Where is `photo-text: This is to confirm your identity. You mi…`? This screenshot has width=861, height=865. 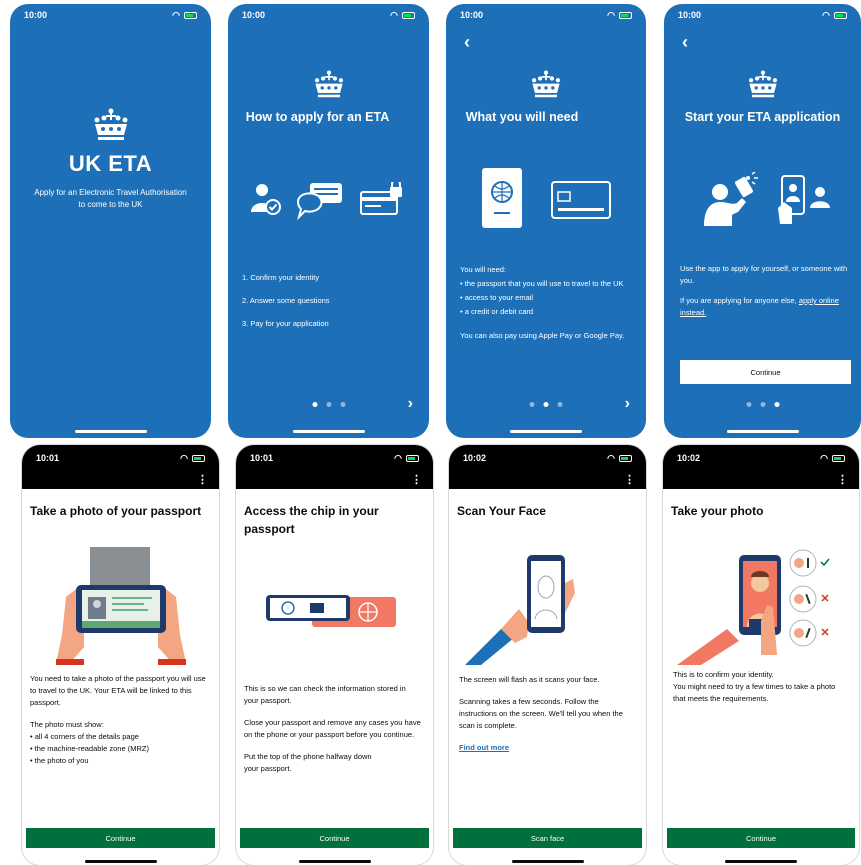 photo-text: This is to confirm your identity. You mi… is located at coordinates (760, 687).